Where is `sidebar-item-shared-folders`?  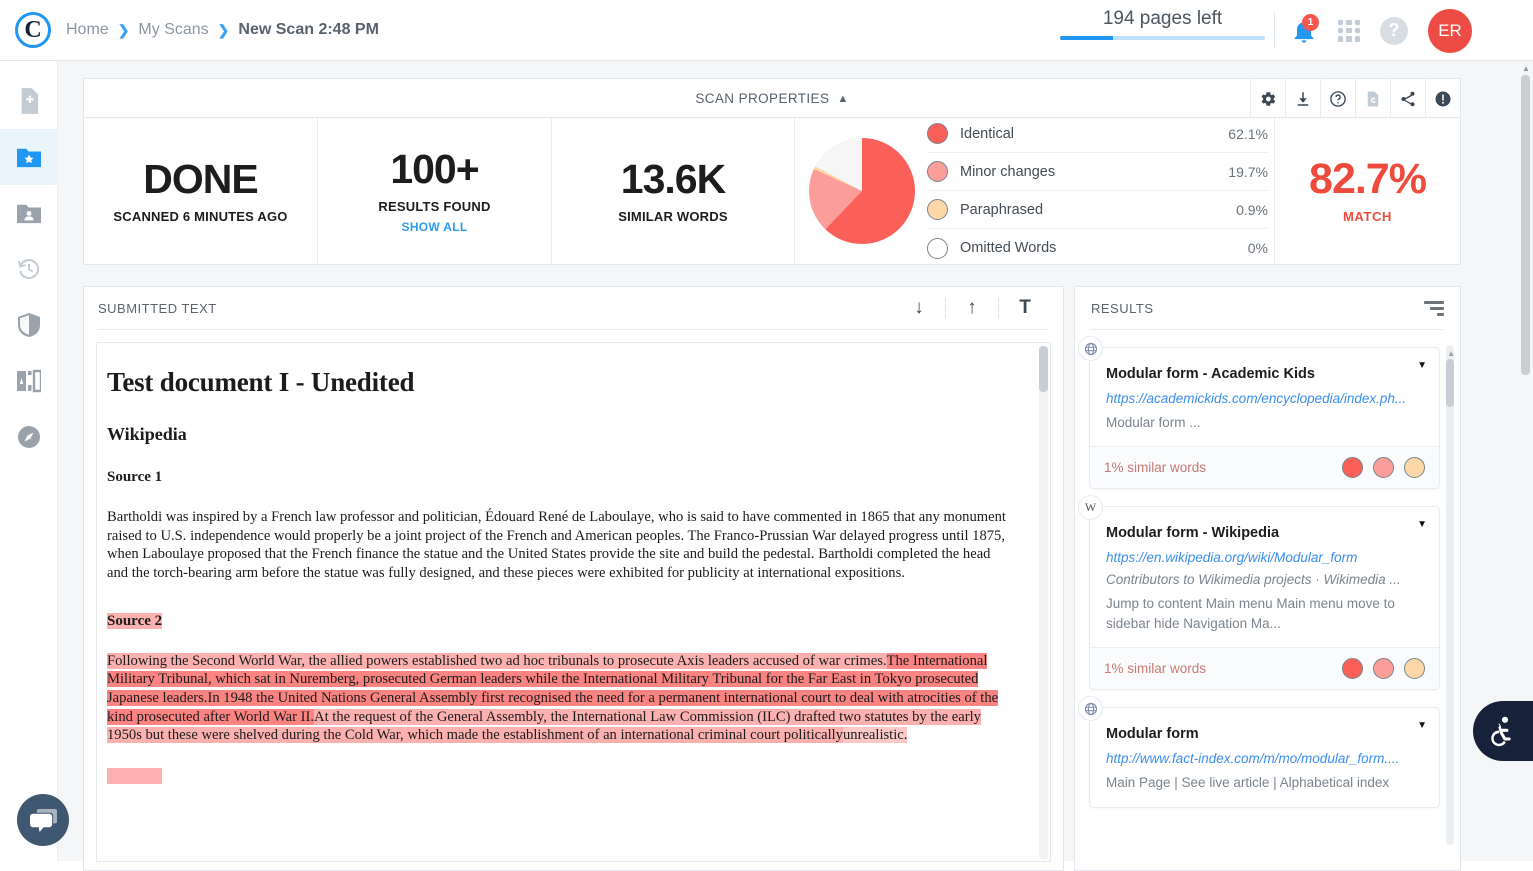 sidebar-item-shared-folders is located at coordinates (29, 213).